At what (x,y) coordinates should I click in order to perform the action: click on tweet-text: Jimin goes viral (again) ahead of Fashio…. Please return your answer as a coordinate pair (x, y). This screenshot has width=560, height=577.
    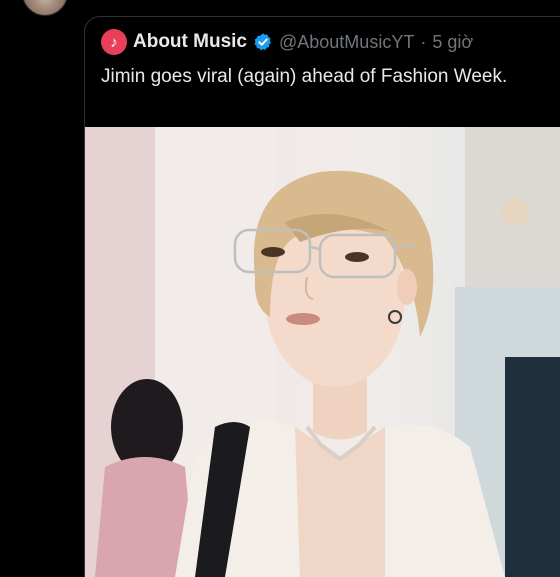
    Looking at the image, I should click on (304, 76).